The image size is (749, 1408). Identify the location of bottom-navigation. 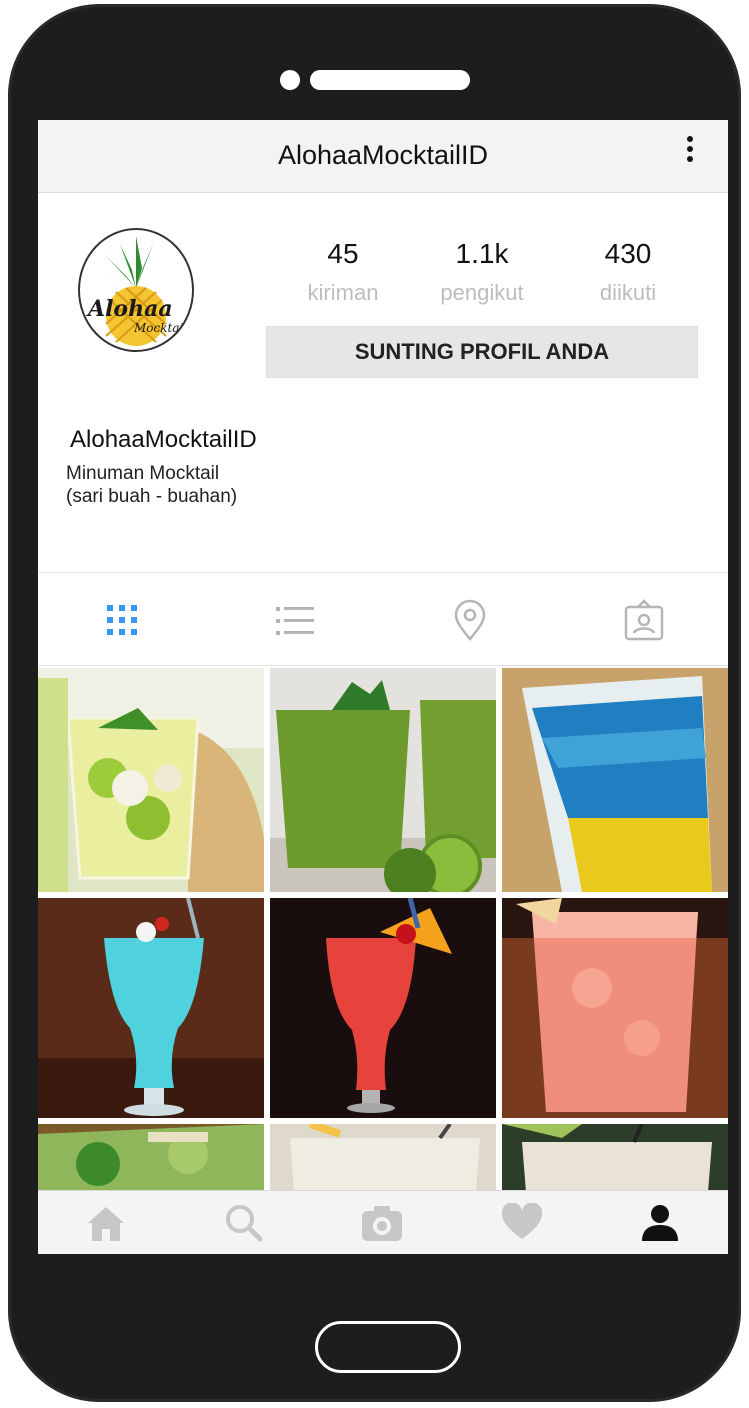
(383, 1222).